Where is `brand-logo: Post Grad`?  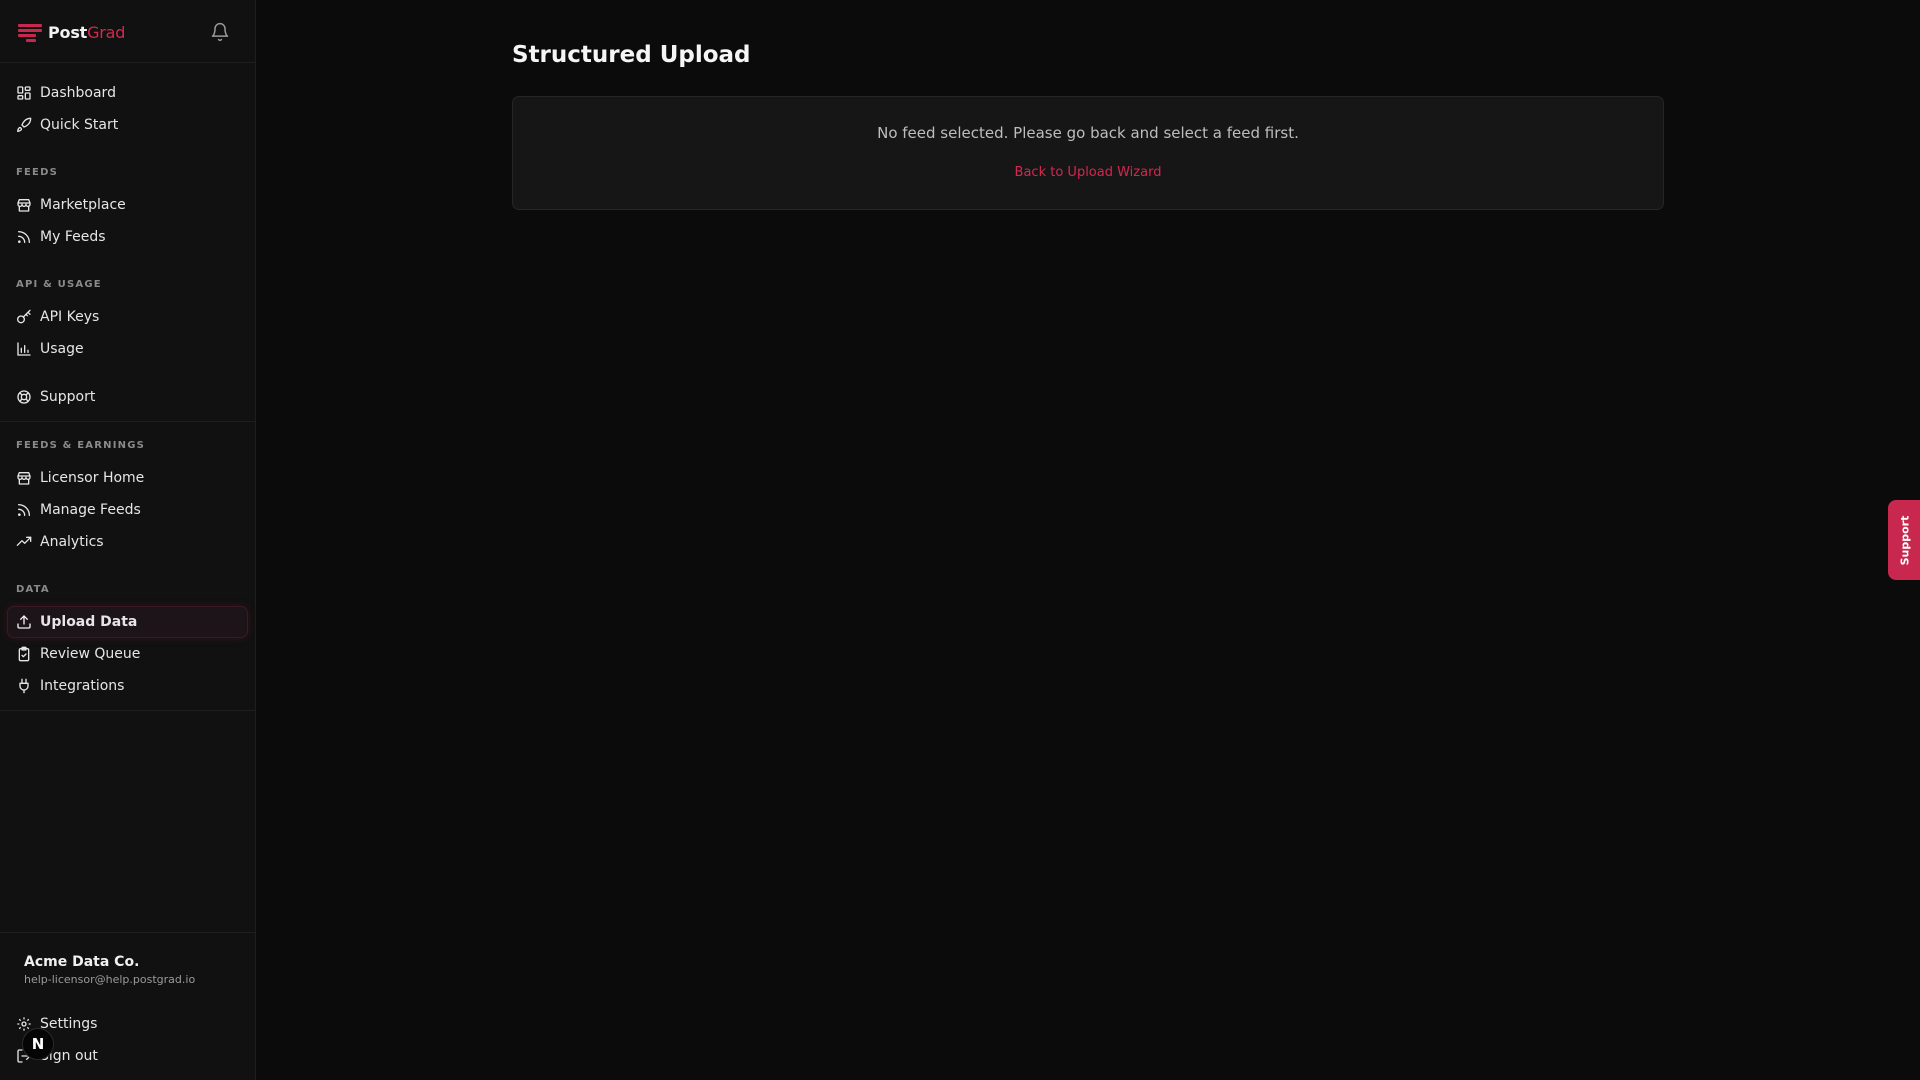
brand-logo: Post Grad is located at coordinates (71, 32).